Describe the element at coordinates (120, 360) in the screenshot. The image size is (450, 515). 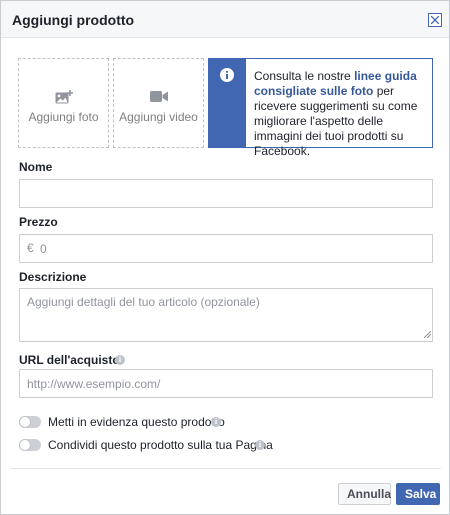
I see `url-help-icon: i` at that location.